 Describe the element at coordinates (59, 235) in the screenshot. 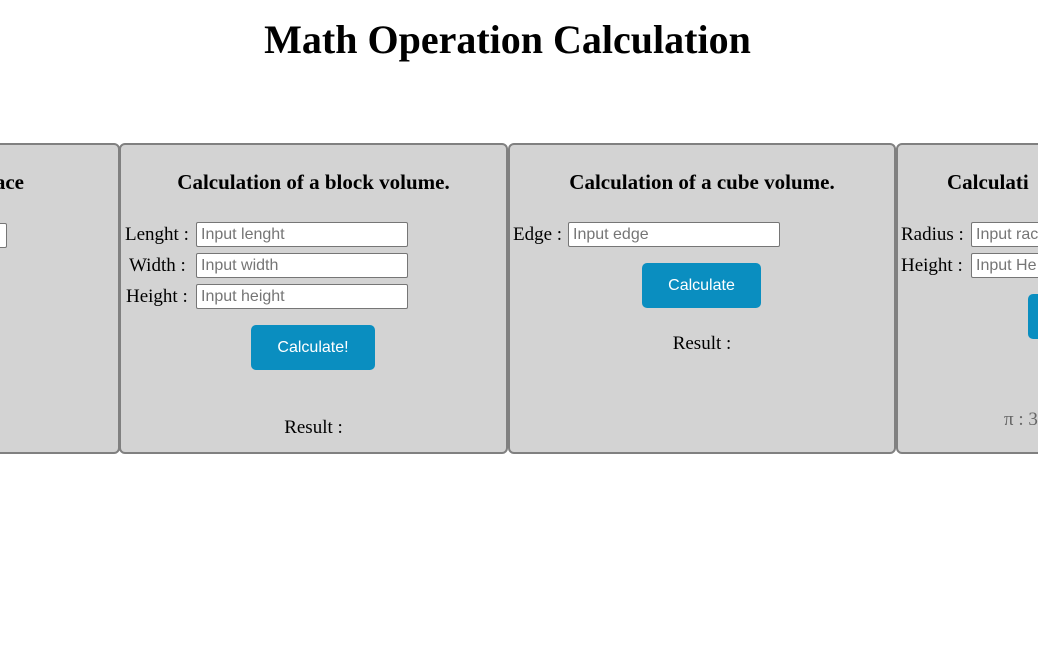

I see `input-row` at that location.